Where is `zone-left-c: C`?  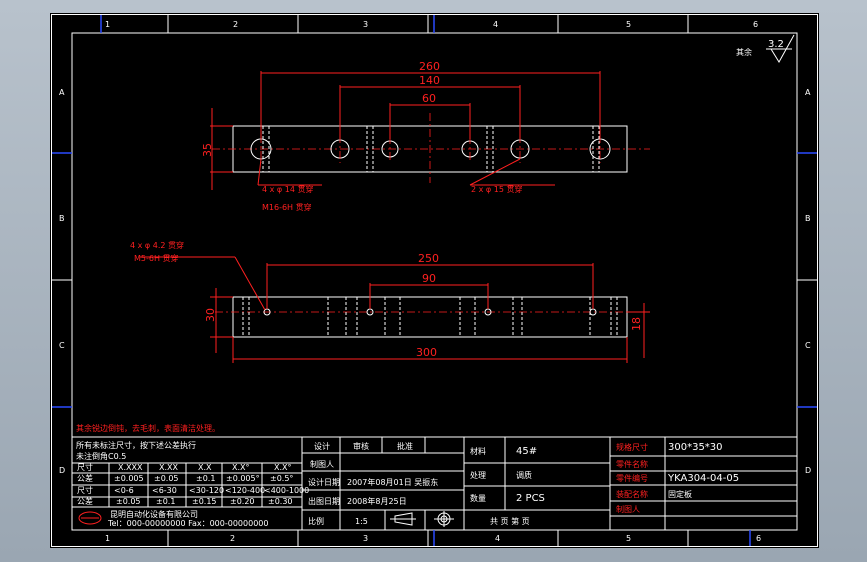 zone-left-c: C is located at coordinates (62, 345).